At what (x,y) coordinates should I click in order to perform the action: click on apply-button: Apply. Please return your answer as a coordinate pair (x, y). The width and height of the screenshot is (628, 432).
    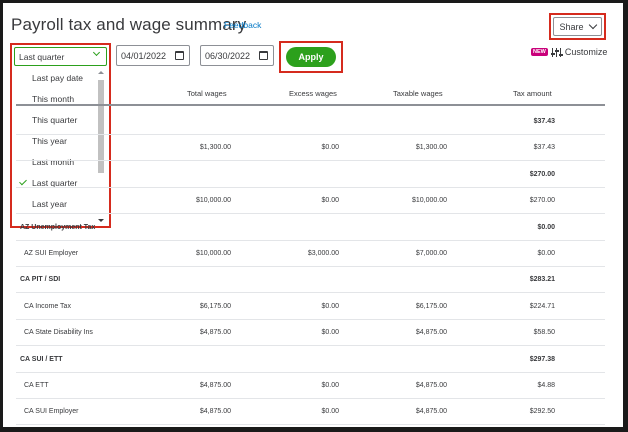
    Looking at the image, I should click on (311, 57).